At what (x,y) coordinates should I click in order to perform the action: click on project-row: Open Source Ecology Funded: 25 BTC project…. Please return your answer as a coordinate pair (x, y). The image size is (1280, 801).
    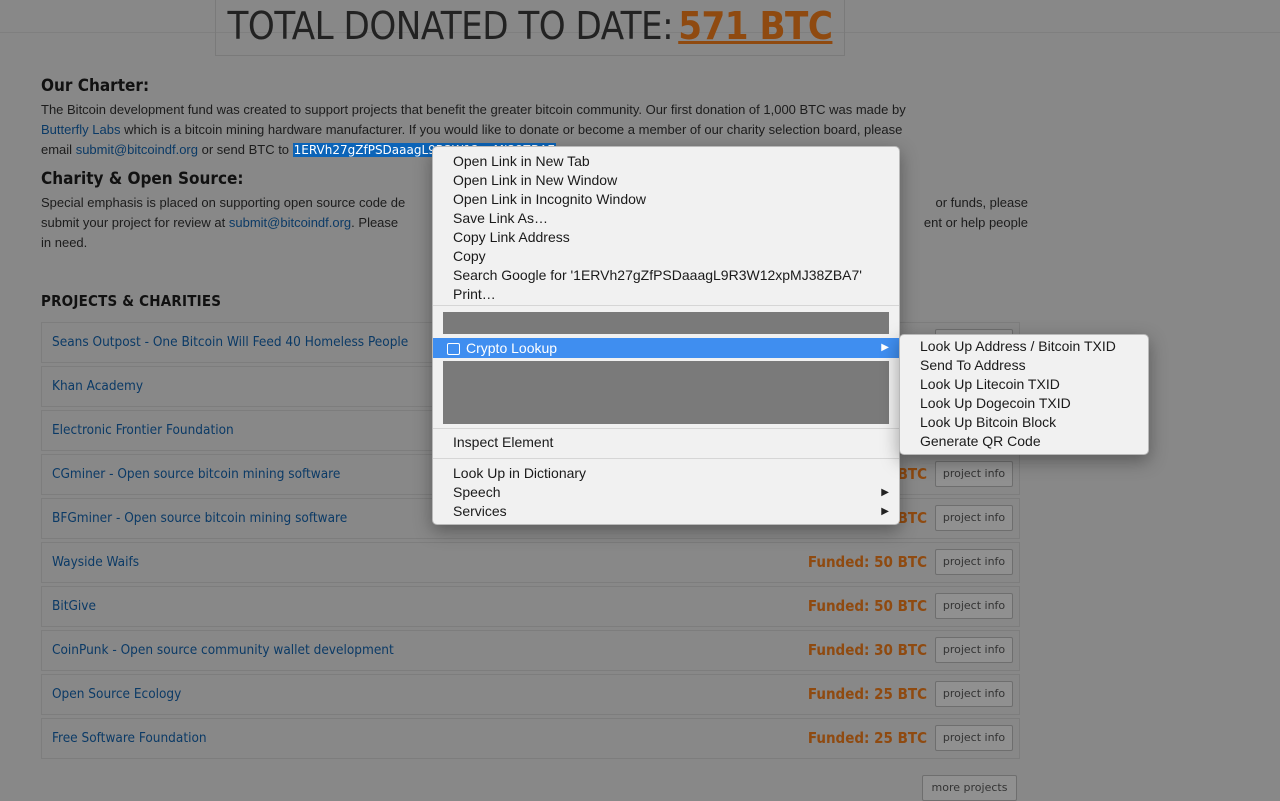
    Looking at the image, I should click on (530, 694).